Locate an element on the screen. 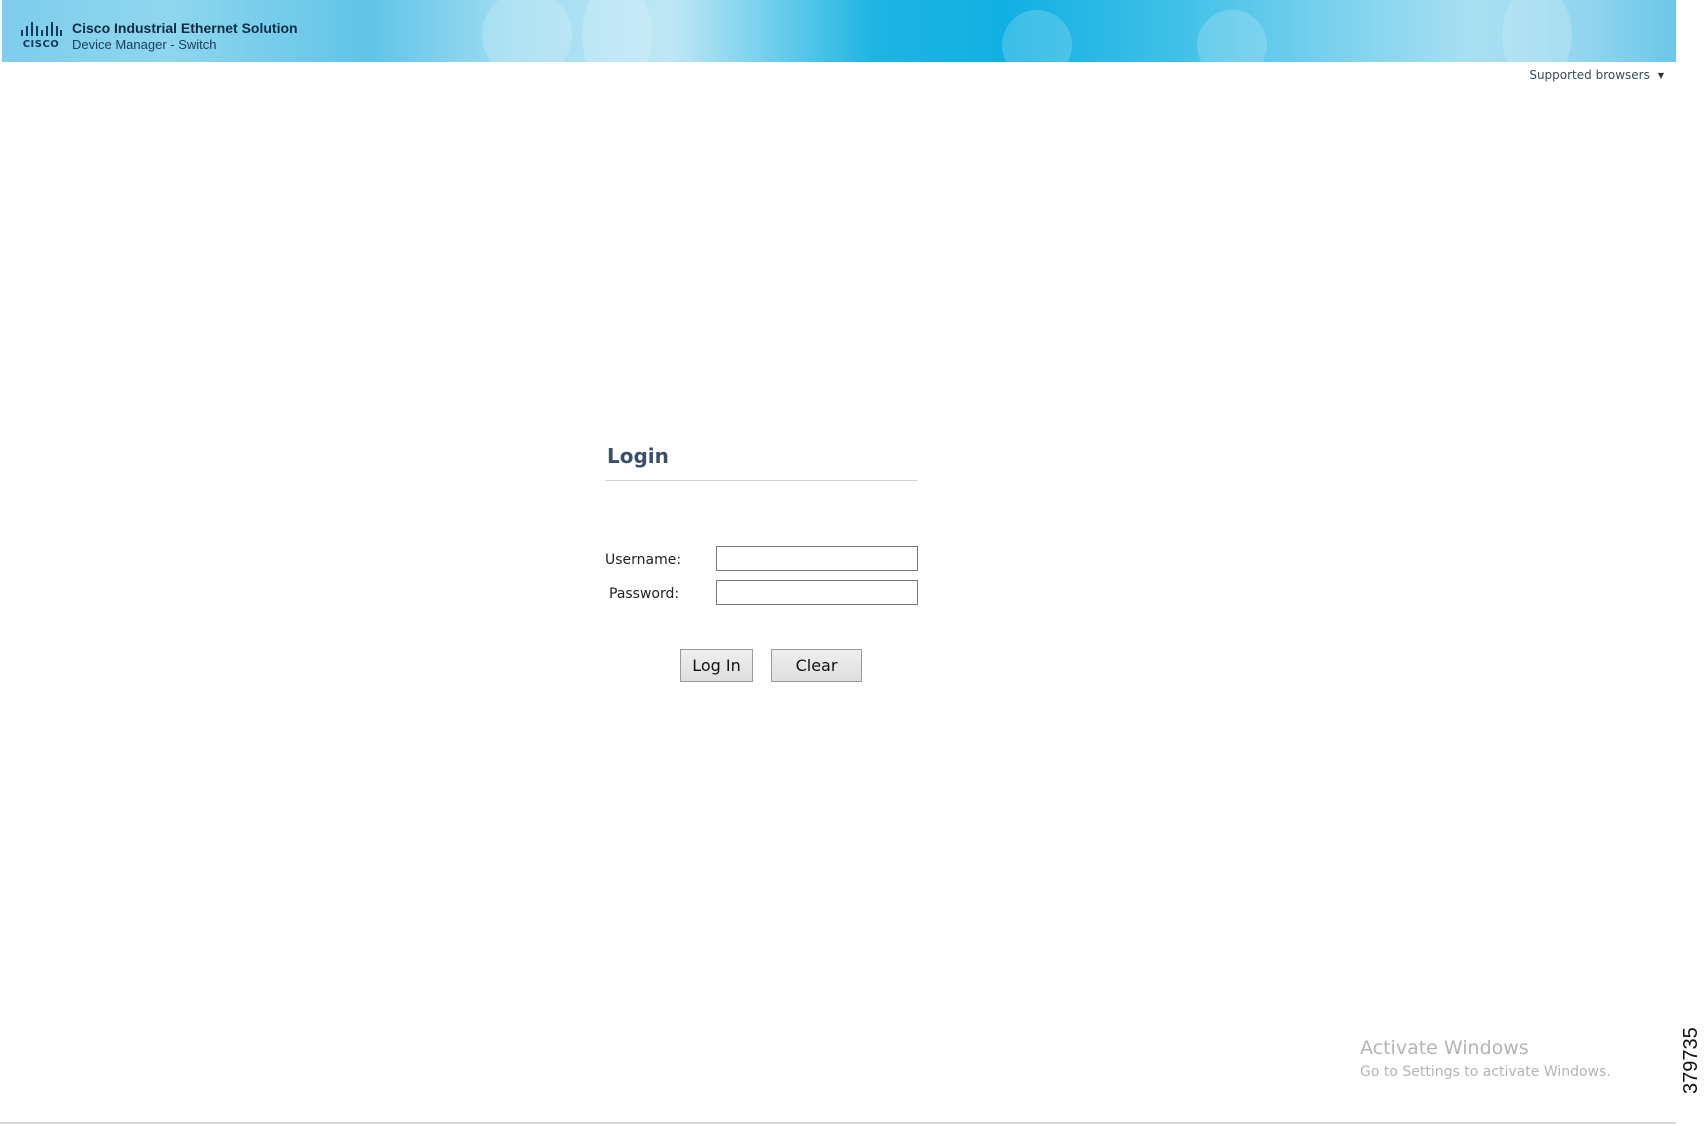 This screenshot has width=1706, height=1125. cisco-logo: CISCO is located at coordinates (41, 35).